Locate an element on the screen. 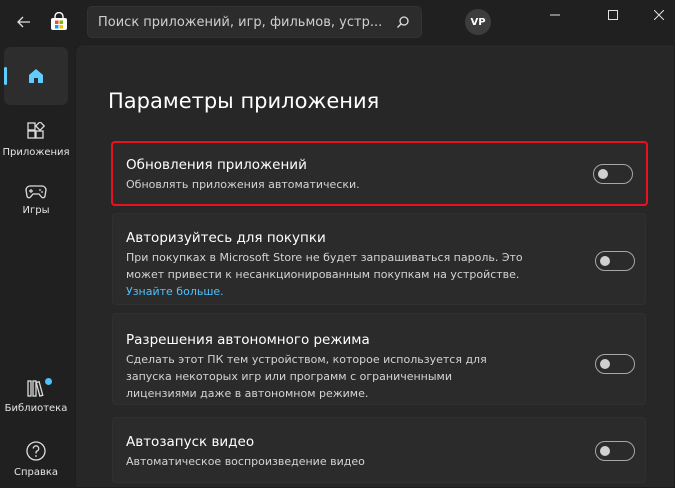  minimize-icon is located at coordinates (555, 15).